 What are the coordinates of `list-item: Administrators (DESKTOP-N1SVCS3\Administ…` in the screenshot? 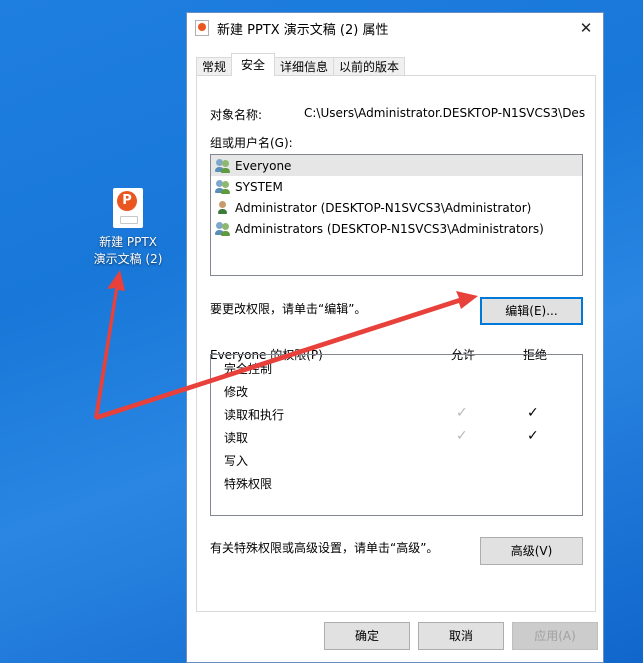 It's located at (396, 228).